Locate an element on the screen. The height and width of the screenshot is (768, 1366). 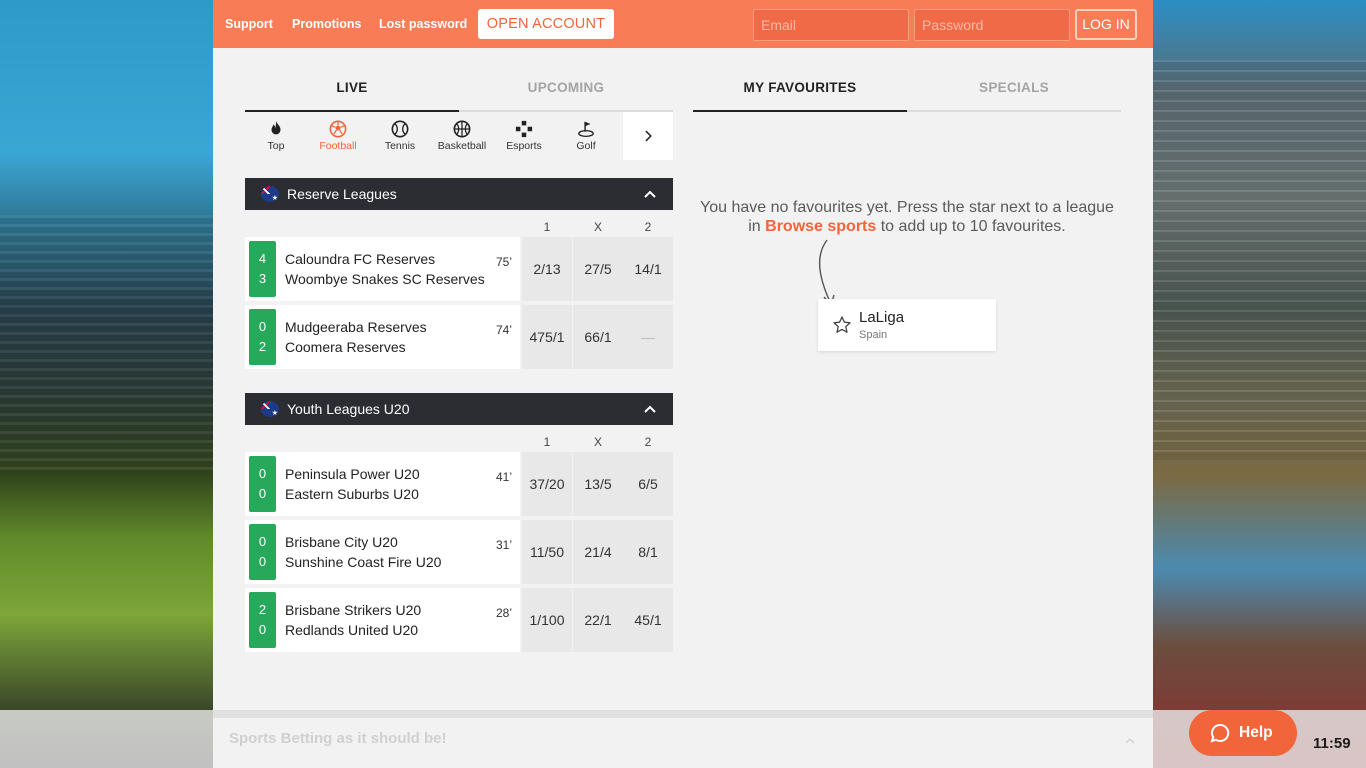
sport-golf: Golf is located at coordinates (586, 136).